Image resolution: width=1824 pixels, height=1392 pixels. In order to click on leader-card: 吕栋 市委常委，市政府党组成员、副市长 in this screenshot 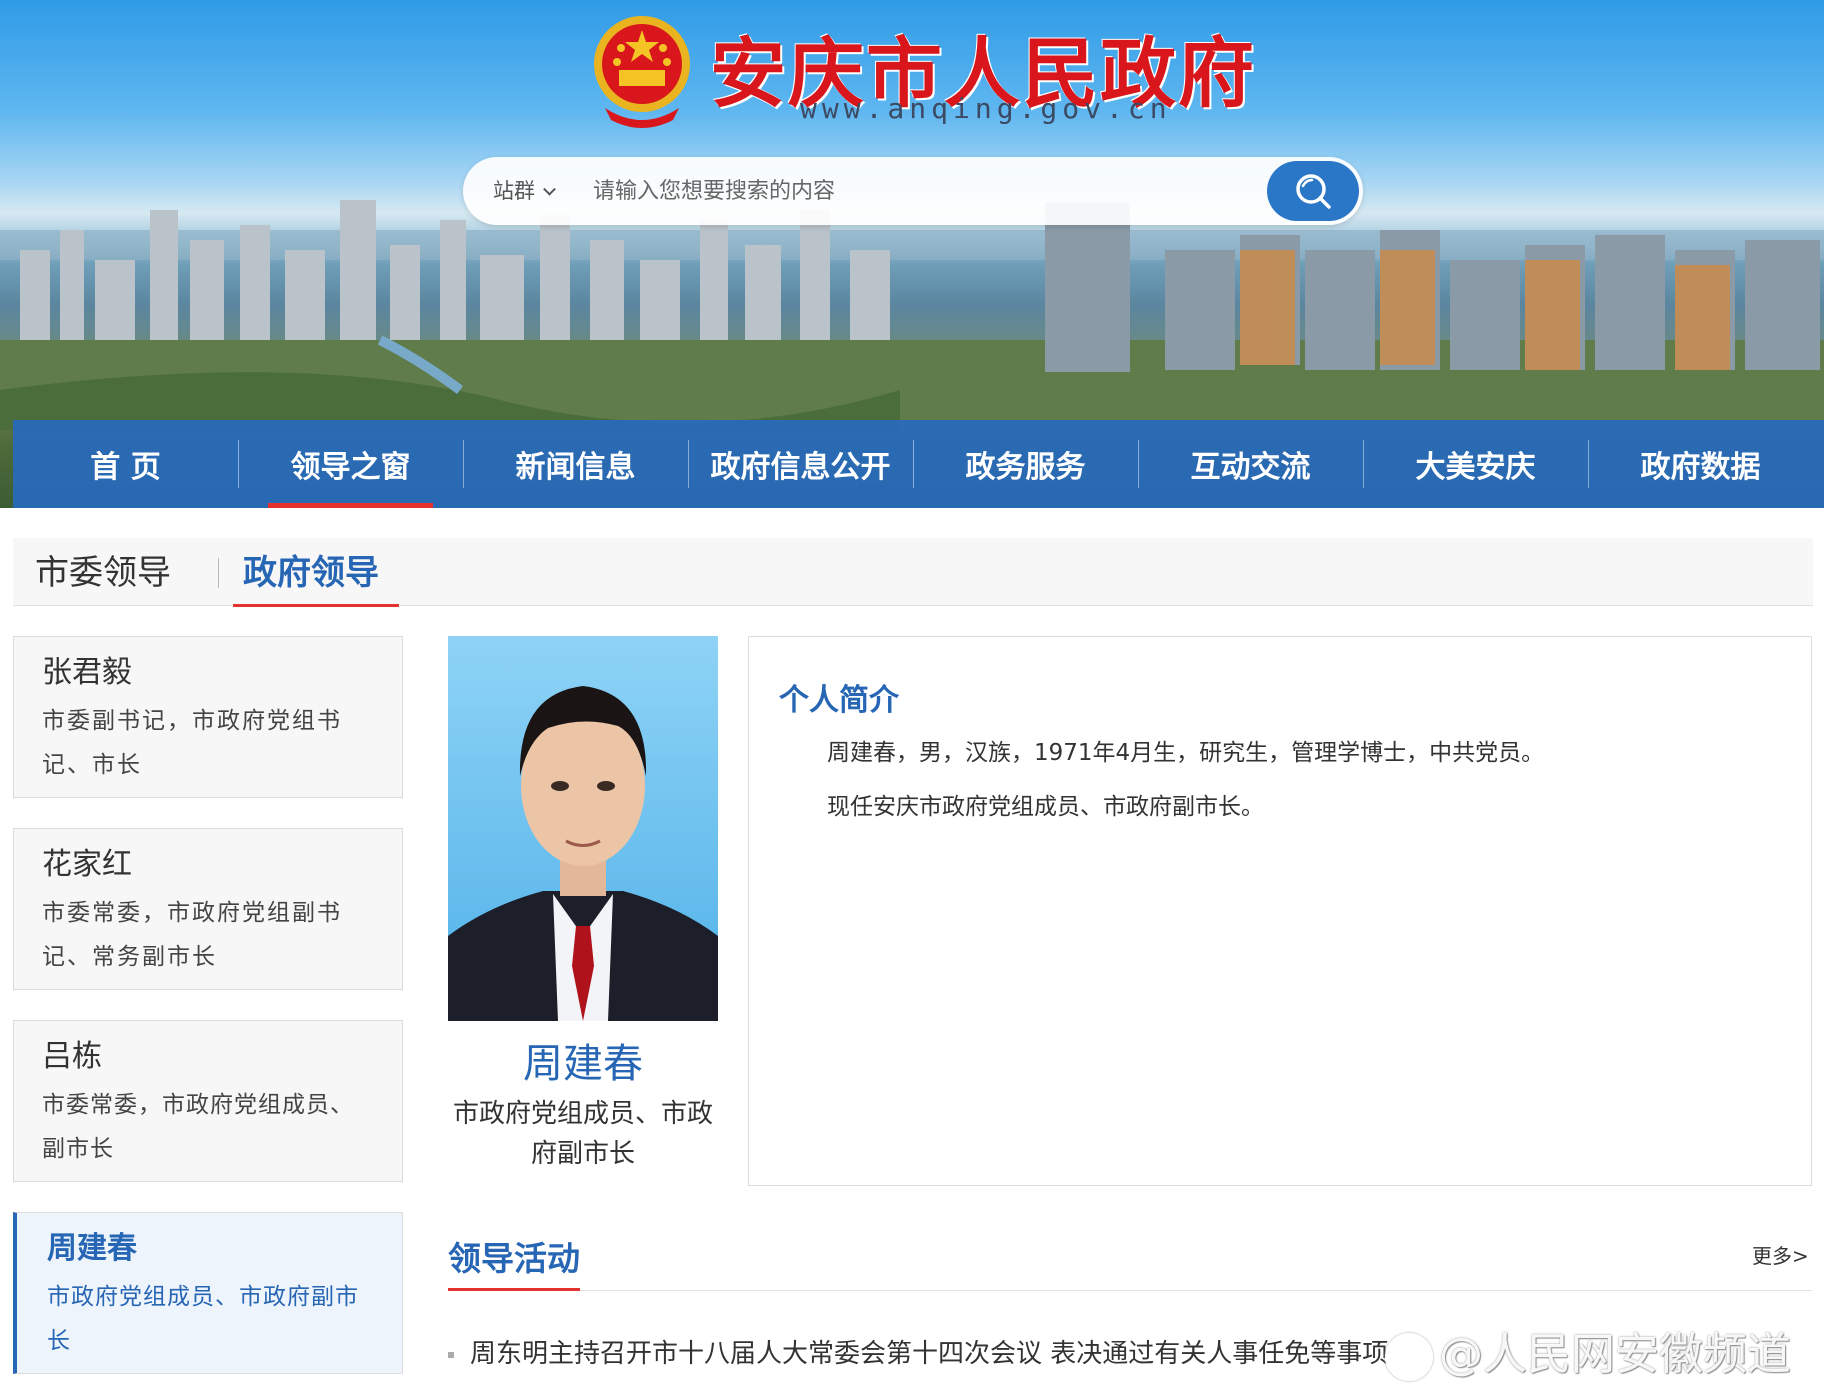, I will do `click(208, 1101)`.